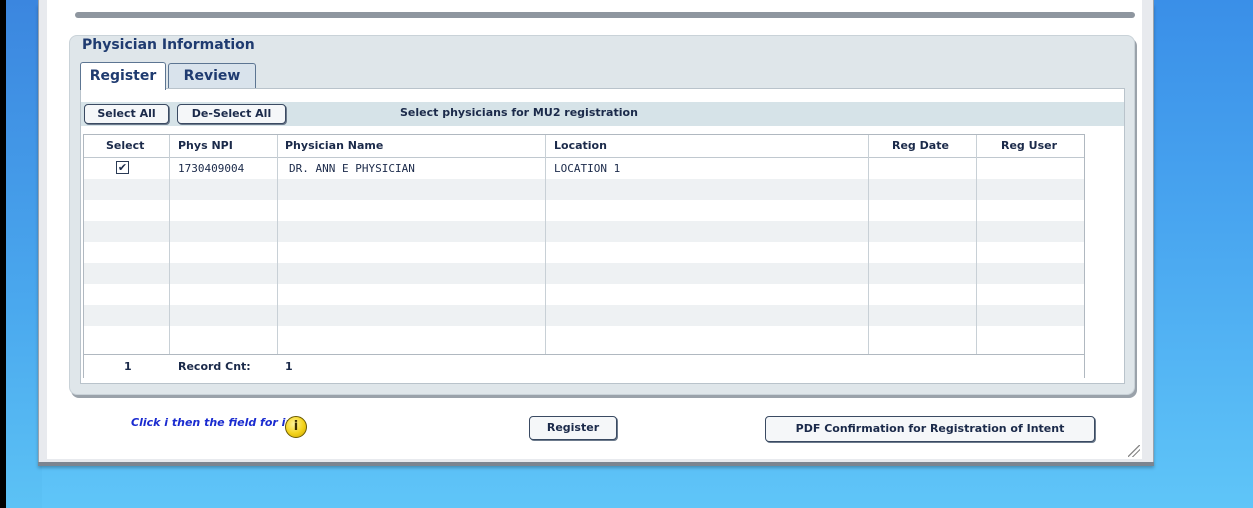 The image size is (1253, 508). I want to click on panel-title: Physician Information, so click(168, 45).